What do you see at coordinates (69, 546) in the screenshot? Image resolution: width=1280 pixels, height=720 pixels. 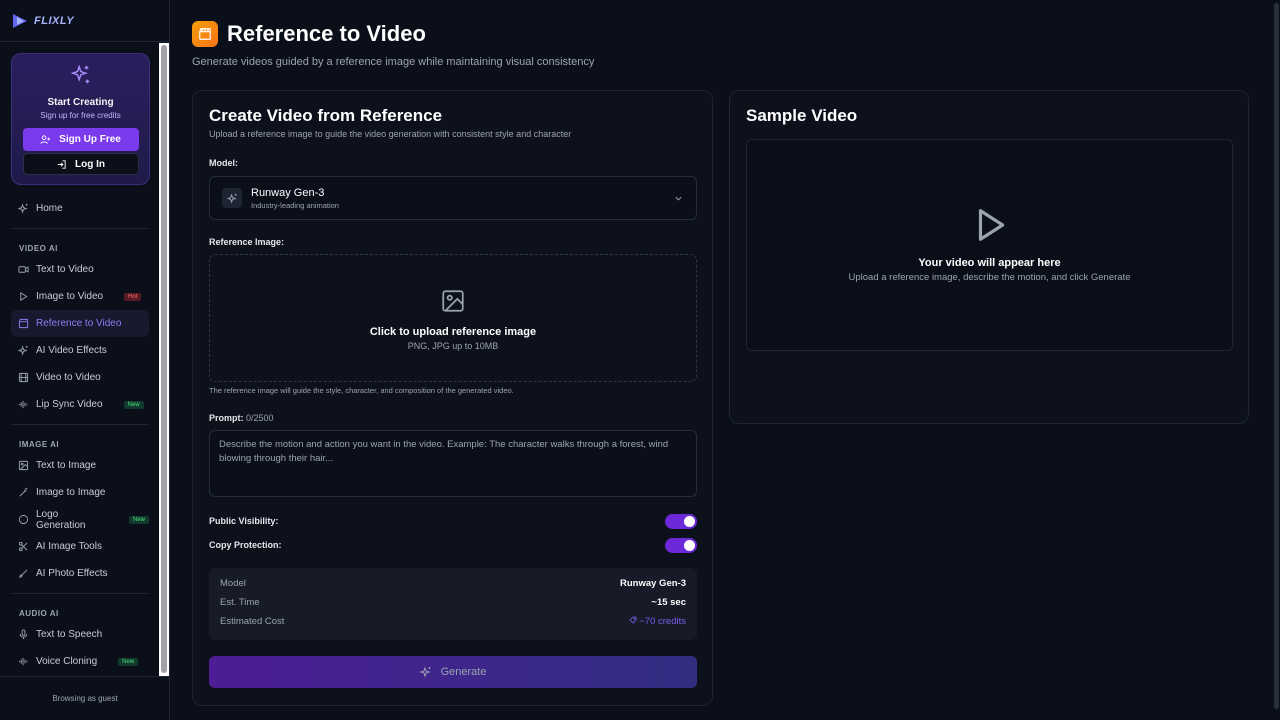 I see `sidebar-item-label: AI Image Tools` at bounding box center [69, 546].